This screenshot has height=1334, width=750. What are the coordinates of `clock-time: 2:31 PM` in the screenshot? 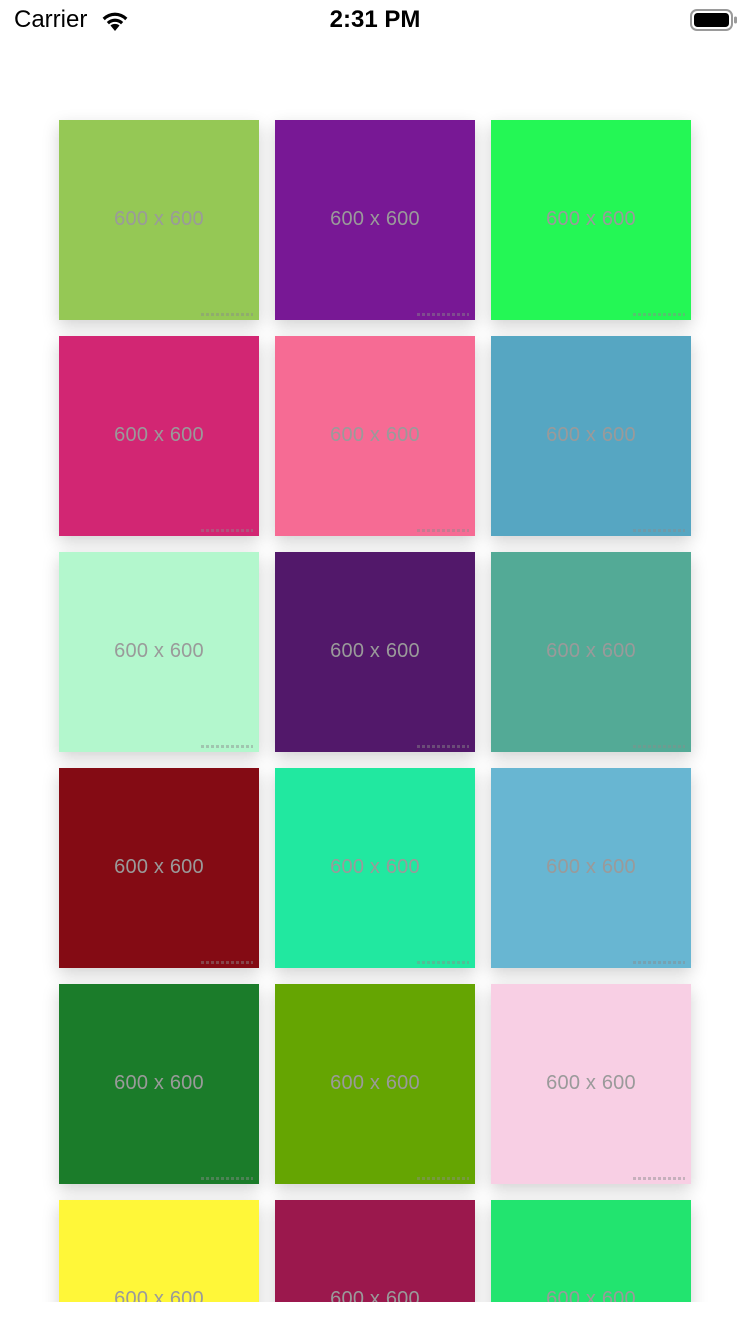 It's located at (375, 19).